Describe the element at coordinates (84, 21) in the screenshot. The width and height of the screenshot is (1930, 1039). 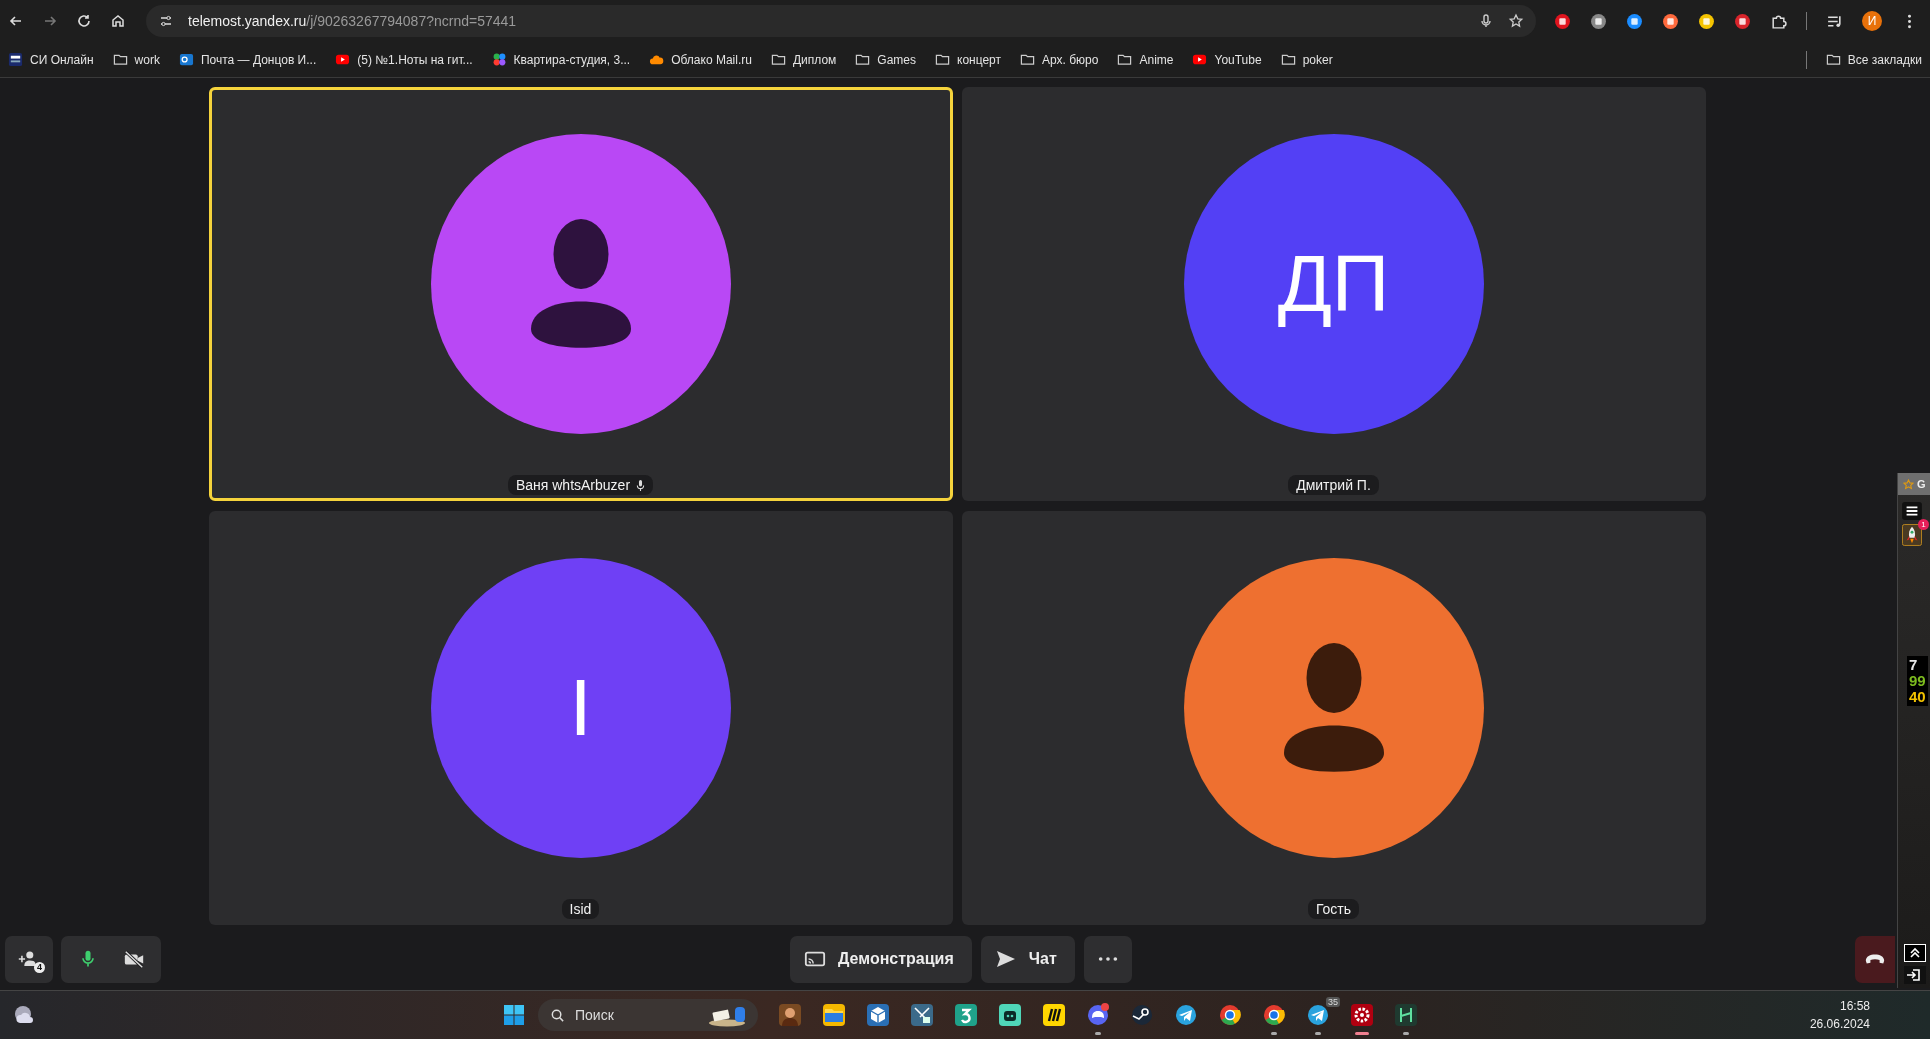
I see `reload-icon` at that location.